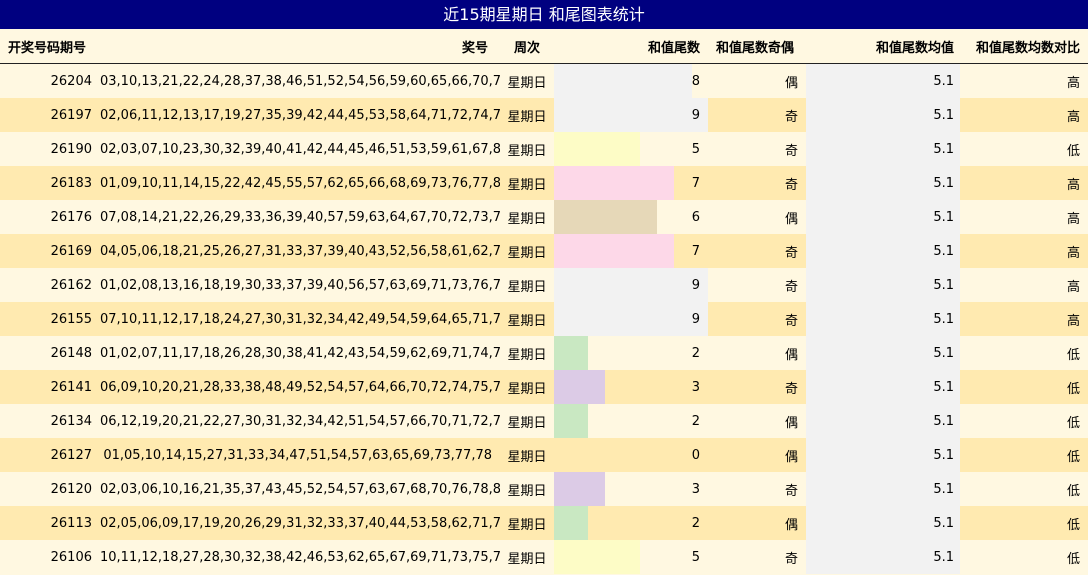 This screenshot has width=1088, height=575. I want to click on issue-cell: 26155, so click(50, 319).